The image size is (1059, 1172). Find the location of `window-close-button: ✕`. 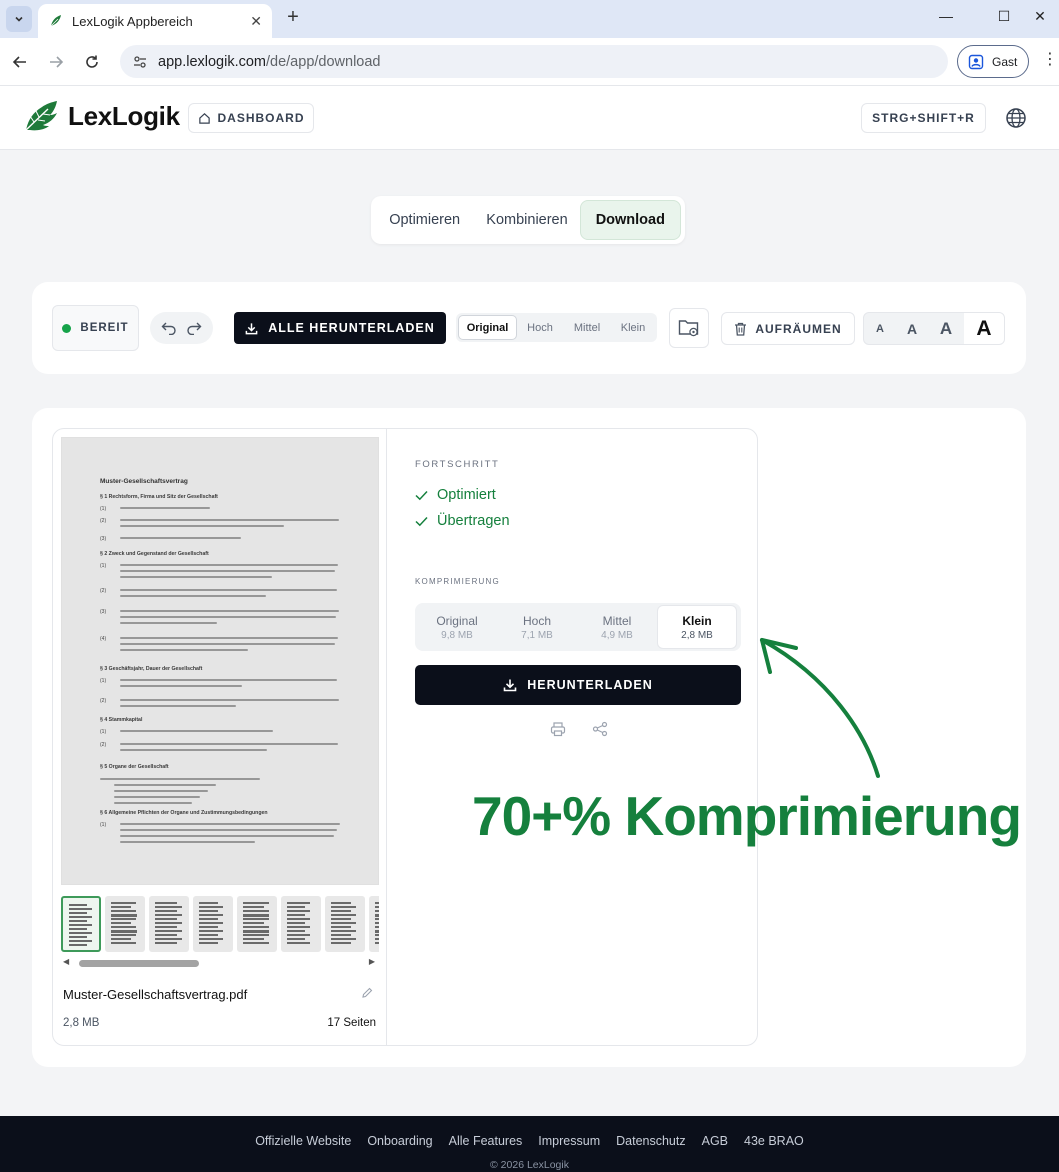

window-close-button: ✕ is located at coordinates (1040, 16).